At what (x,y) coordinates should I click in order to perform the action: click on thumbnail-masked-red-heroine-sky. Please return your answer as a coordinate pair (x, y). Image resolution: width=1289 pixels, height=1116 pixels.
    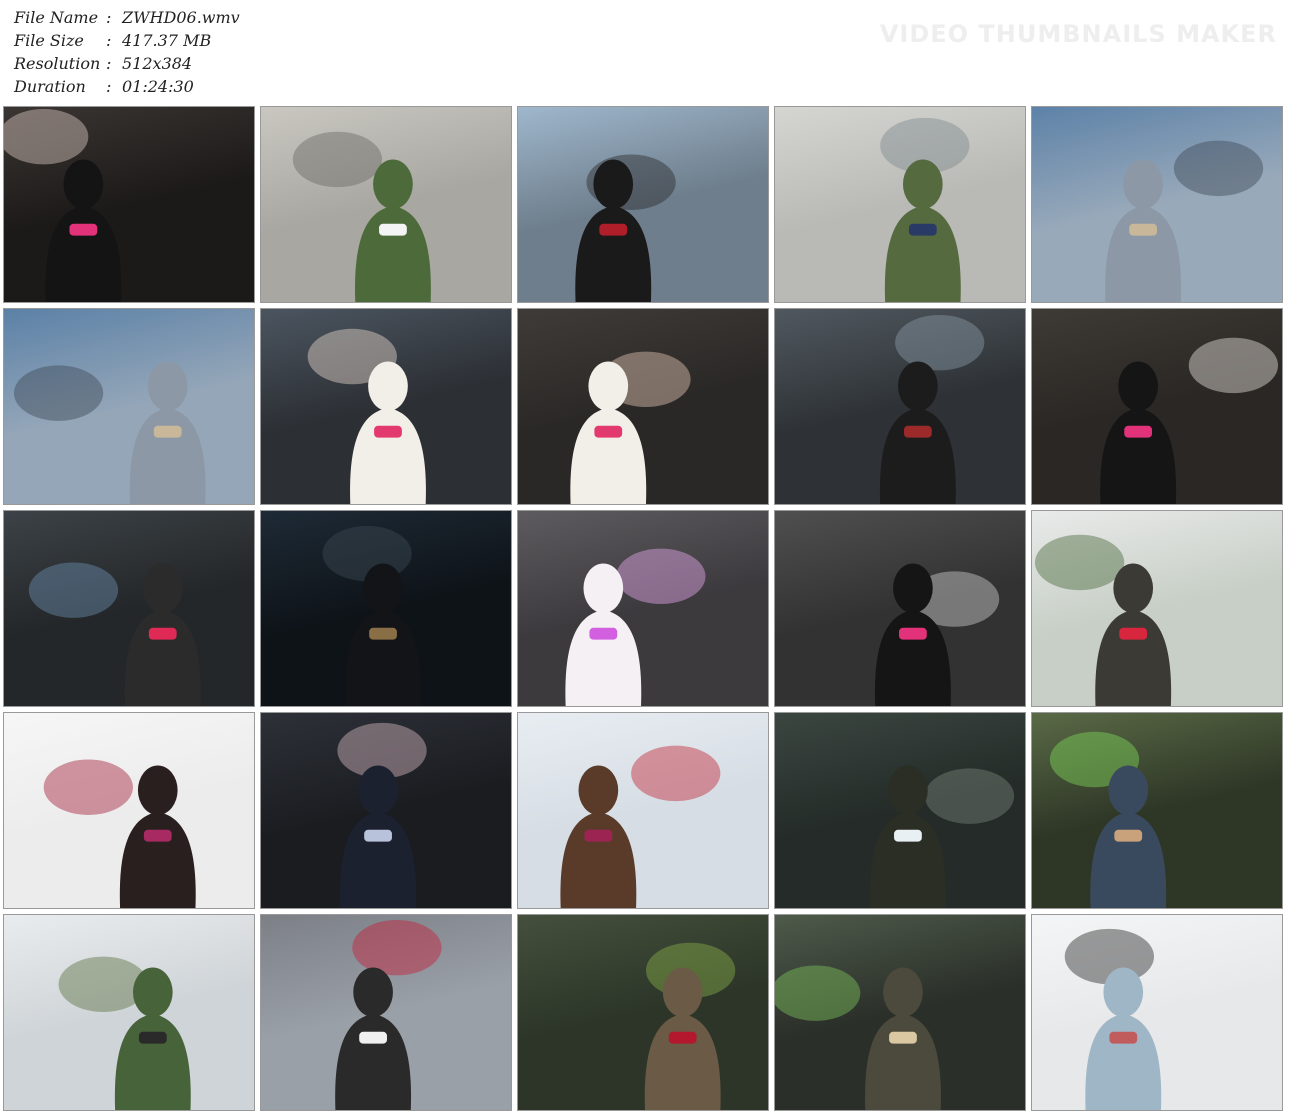
    Looking at the image, I should click on (643, 810).